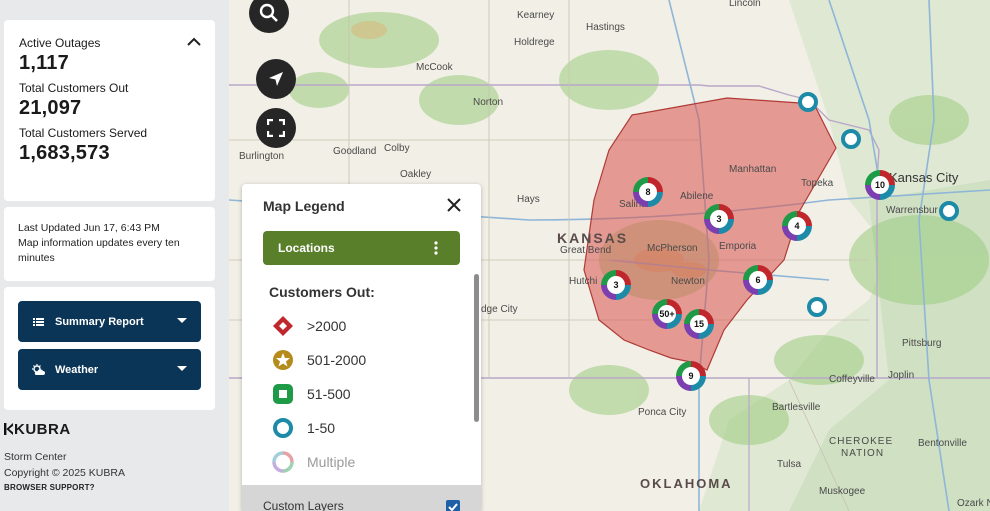 The image size is (990, 511). Describe the element at coordinates (283, 462) in the screenshot. I see `multiple-icon` at that location.